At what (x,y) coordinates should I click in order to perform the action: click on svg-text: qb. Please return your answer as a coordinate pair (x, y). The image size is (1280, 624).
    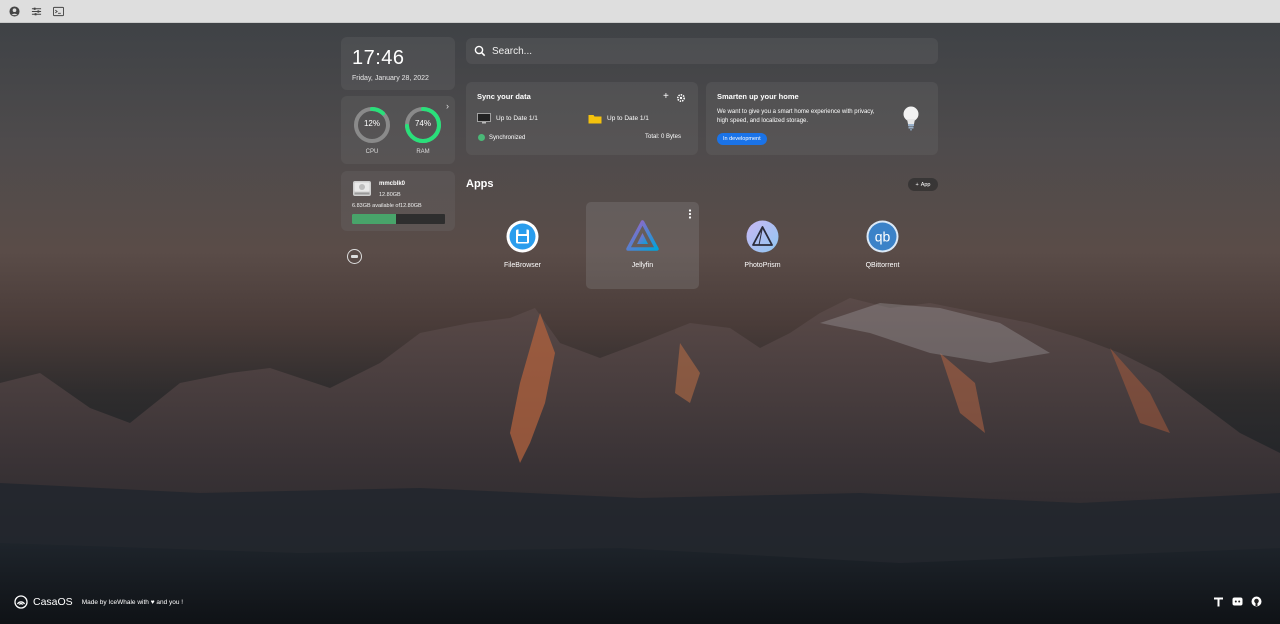
    Looking at the image, I should click on (883, 237).